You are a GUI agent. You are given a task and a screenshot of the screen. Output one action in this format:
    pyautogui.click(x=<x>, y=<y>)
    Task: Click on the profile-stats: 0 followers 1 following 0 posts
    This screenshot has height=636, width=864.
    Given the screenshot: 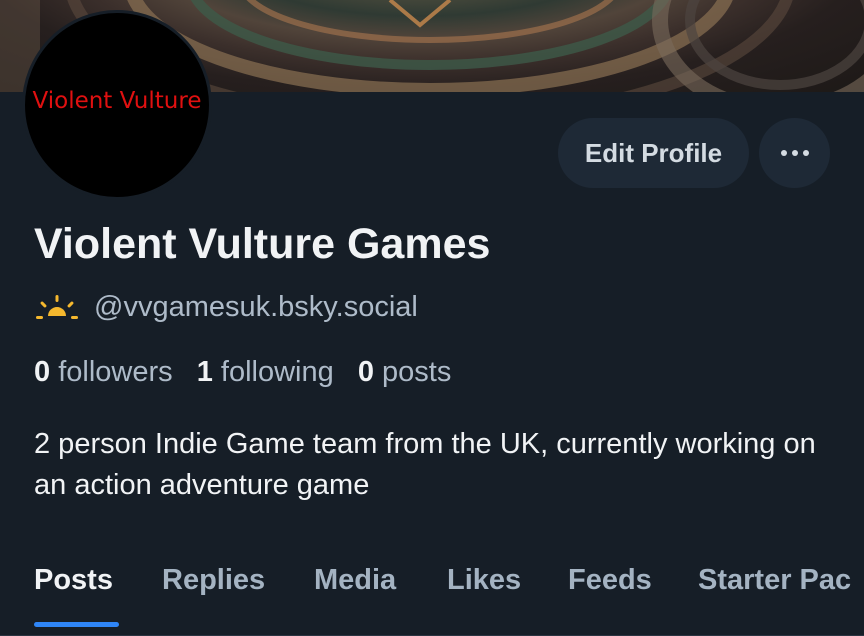 What is the action you would take?
    pyautogui.click(x=250, y=372)
    